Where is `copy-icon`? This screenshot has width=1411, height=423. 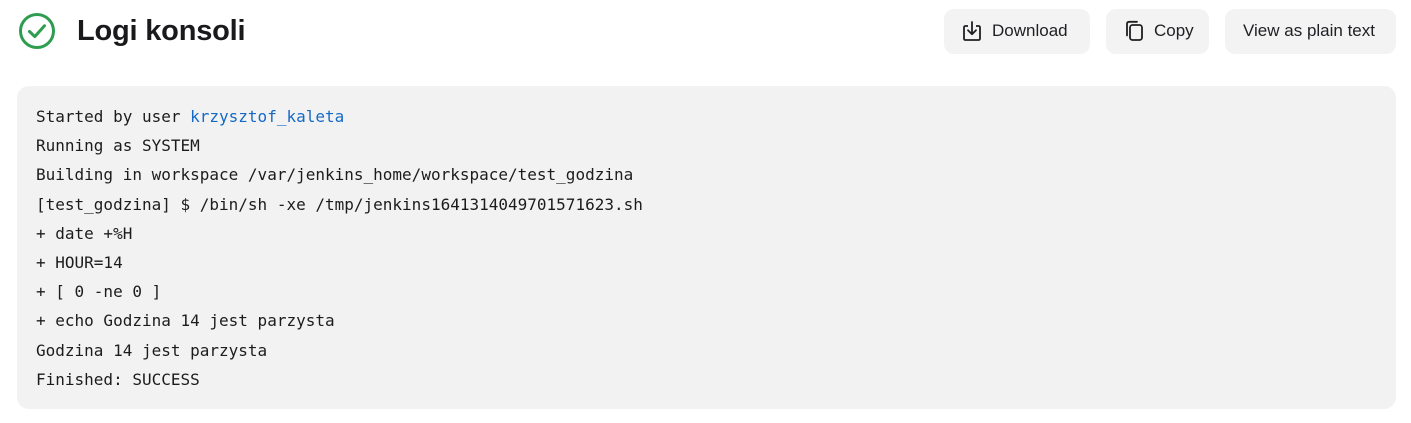 copy-icon is located at coordinates (1134, 31).